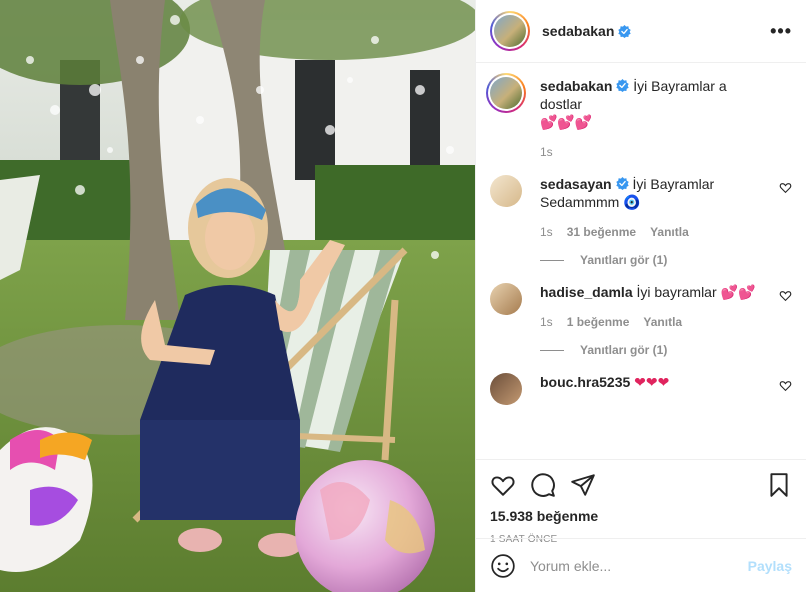 The height and width of the screenshot is (592, 806). I want to click on likes-count: 15.938 beğenme, so click(641, 516).